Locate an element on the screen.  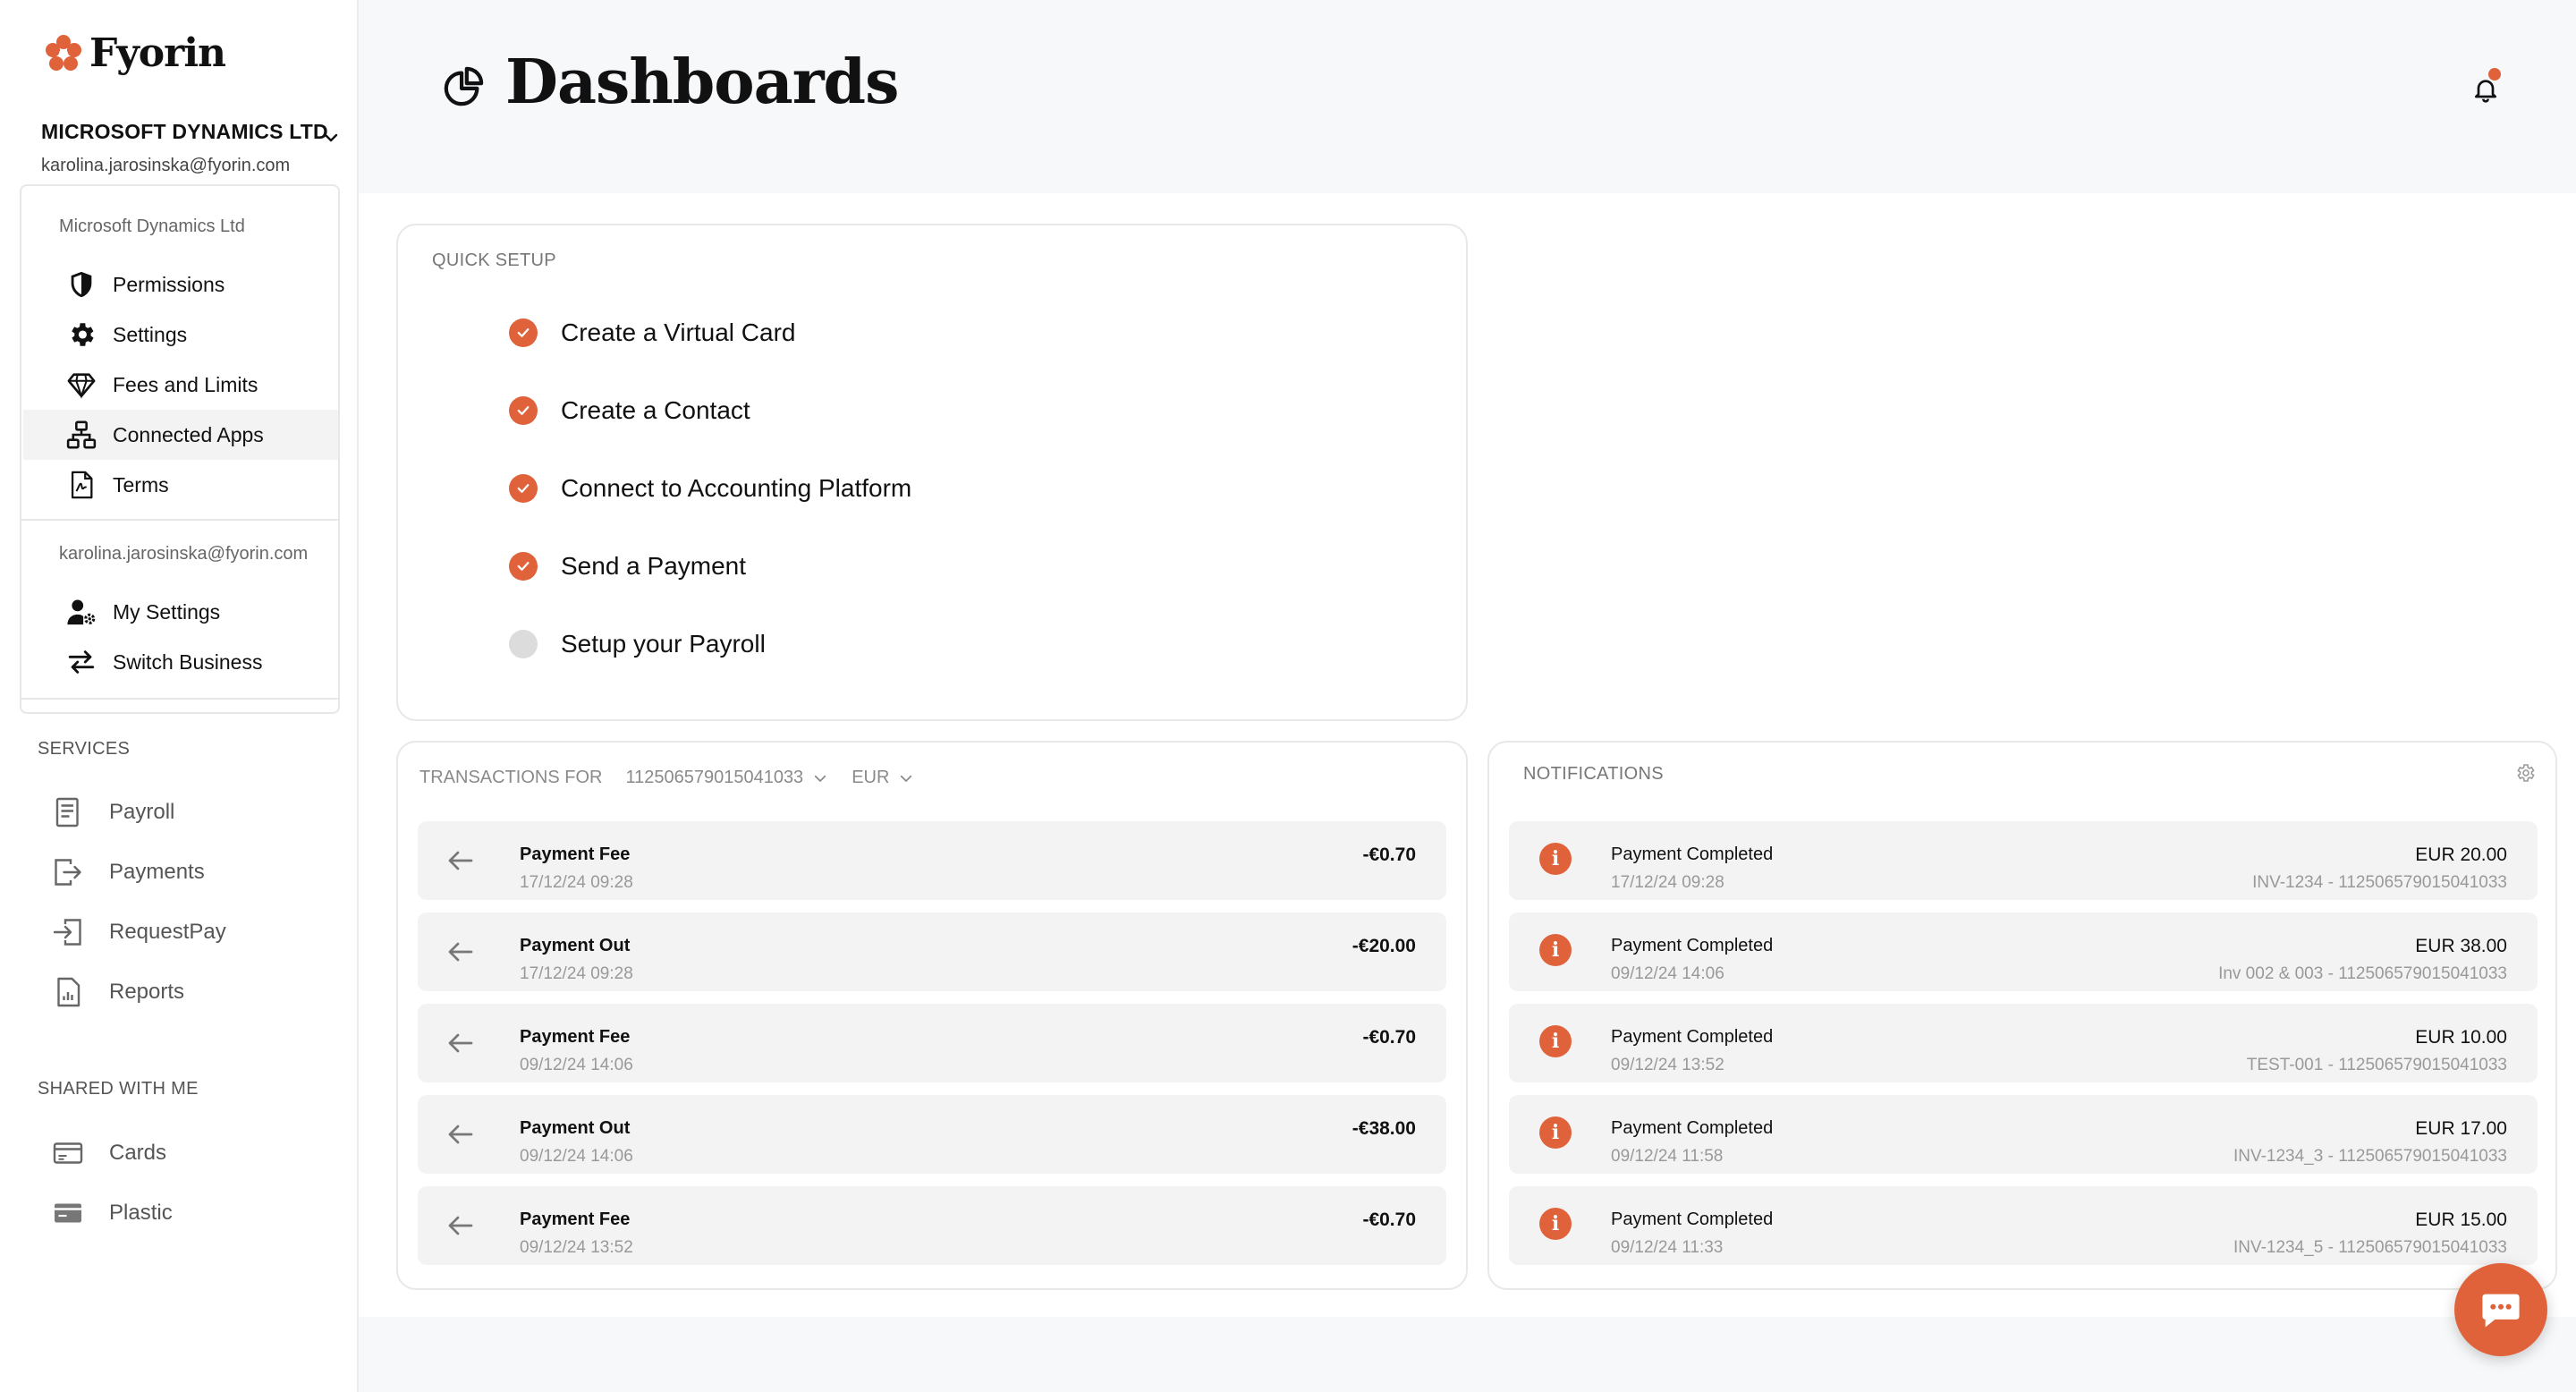
business-heading: Microsoft Dynamics Ltd is located at coordinates (152, 226).